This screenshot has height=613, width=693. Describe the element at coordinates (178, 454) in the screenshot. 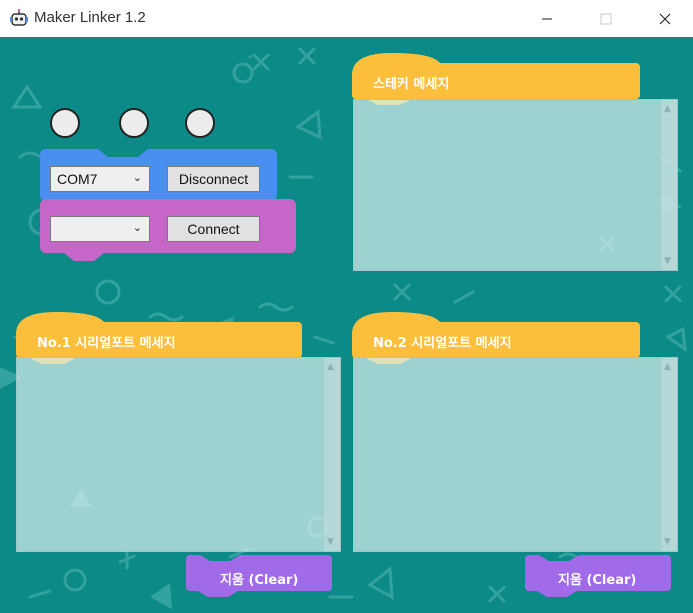

I see `serial1-message-area: ▲ ▼` at that location.